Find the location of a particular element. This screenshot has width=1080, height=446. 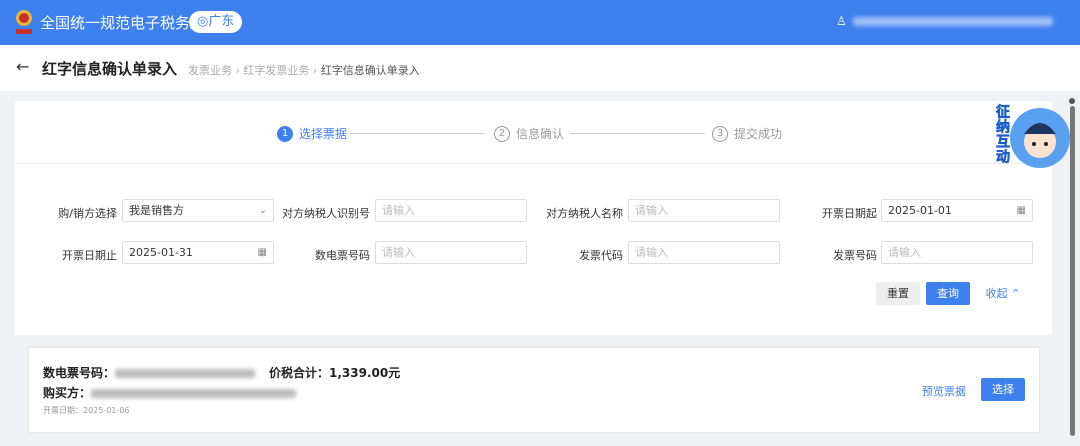

breadcrumb-item: 红字发票业务 is located at coordinates (276, 70).